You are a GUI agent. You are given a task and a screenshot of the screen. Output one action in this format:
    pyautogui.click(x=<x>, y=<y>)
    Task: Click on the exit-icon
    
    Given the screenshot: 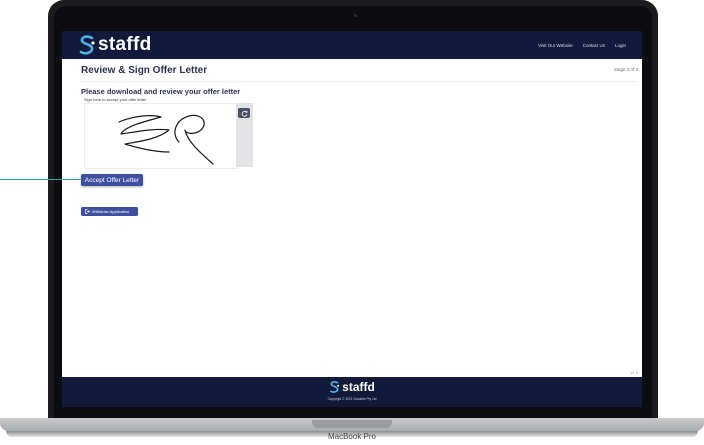 What is the action you would take?
    pyautogui.click(x=87, y=211)
    